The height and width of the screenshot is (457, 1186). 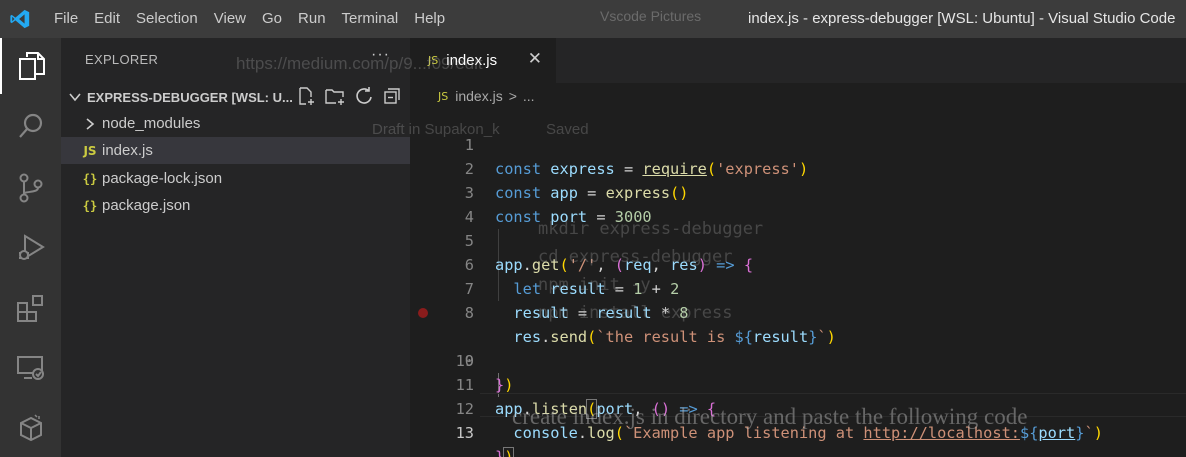 What do you see at coordinates (423, 313) in the screenshot?
I see `breakpoint-icon` at bounding box center [423, 313].